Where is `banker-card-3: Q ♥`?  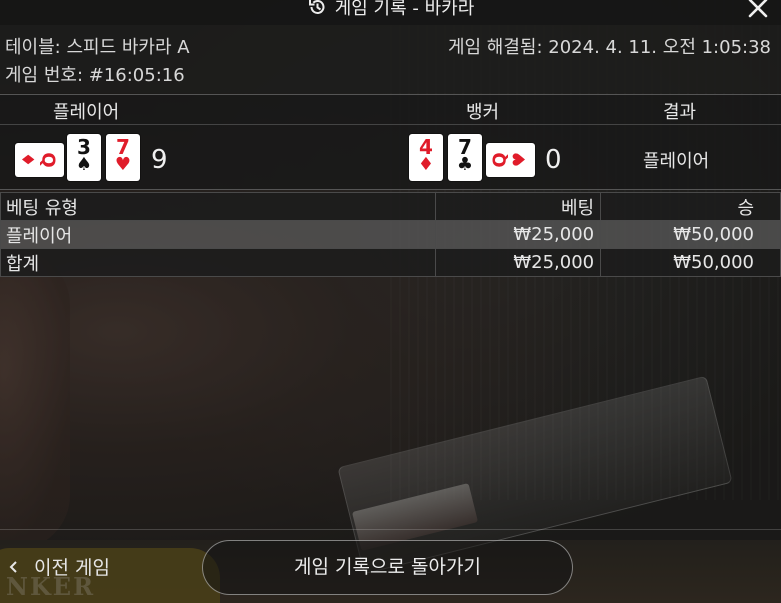 banker-card-3: Q ♥ is located at coordinates (510, 160).